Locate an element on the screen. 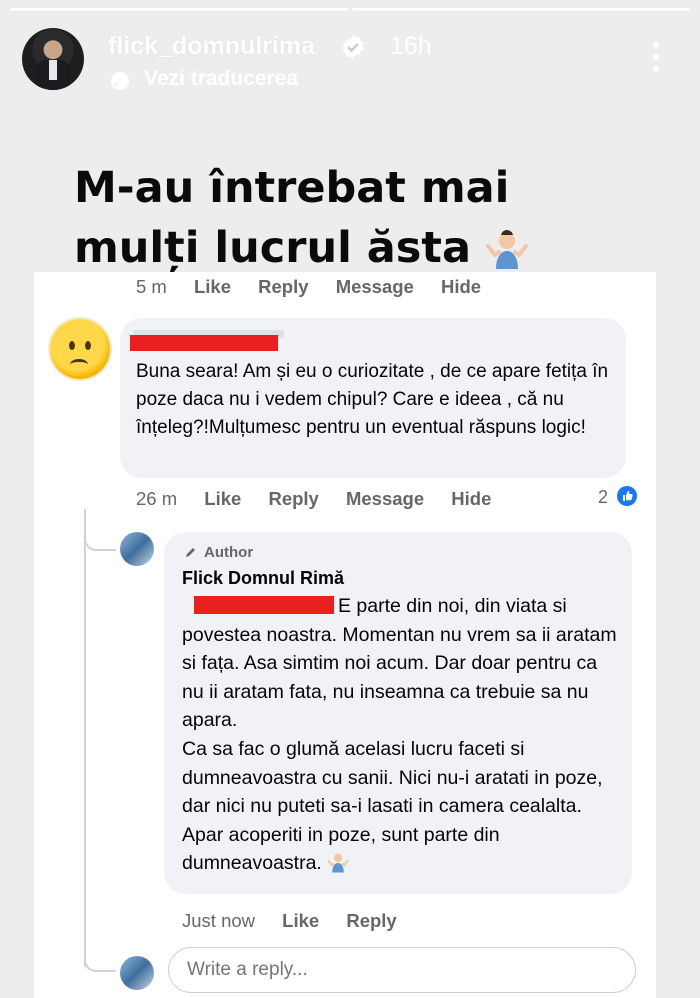 The height and width of the screenshot is (998, 700). comment-message-button: Message is located at coordinates (385, 498).